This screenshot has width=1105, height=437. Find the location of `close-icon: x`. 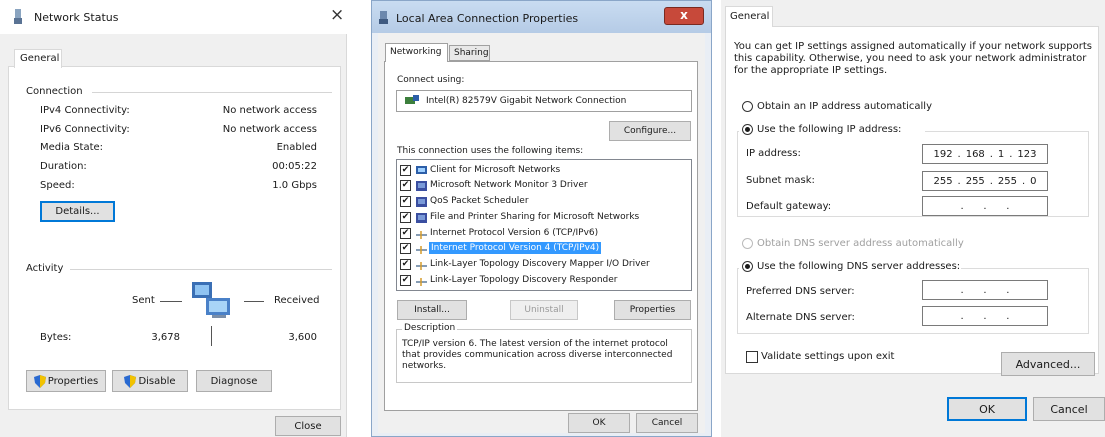

close-icon: x is located at coordinates (684, 16).